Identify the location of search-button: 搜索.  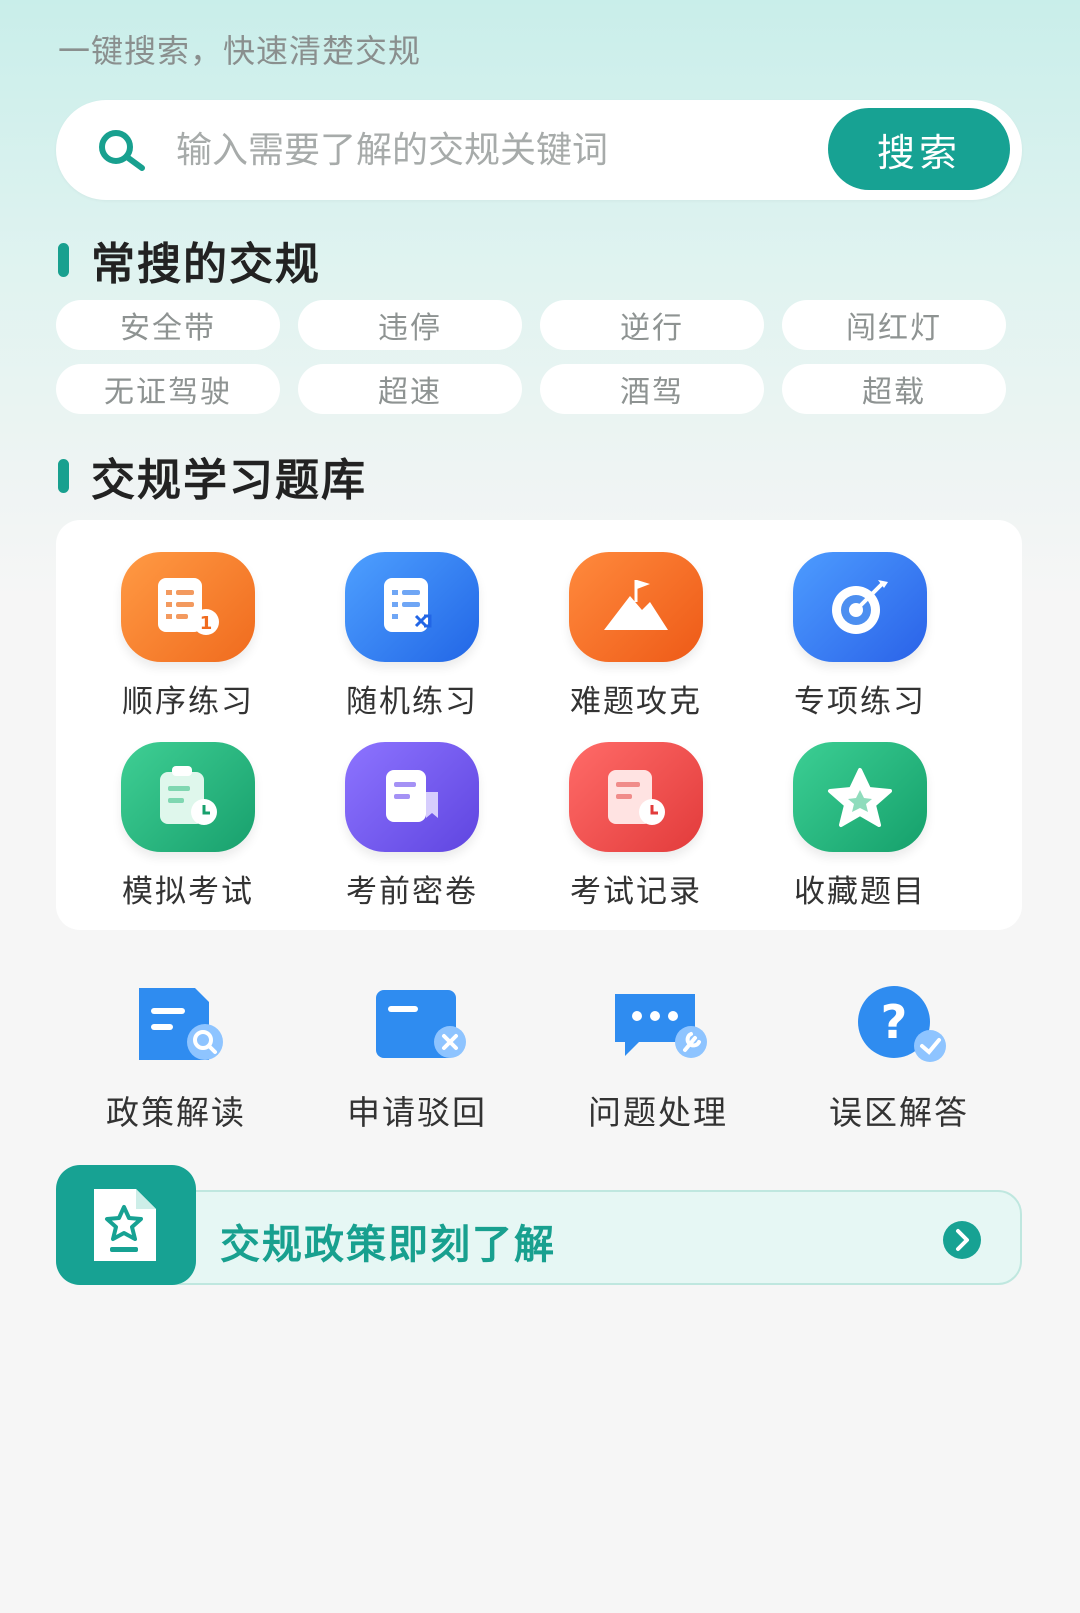
(919, 149).